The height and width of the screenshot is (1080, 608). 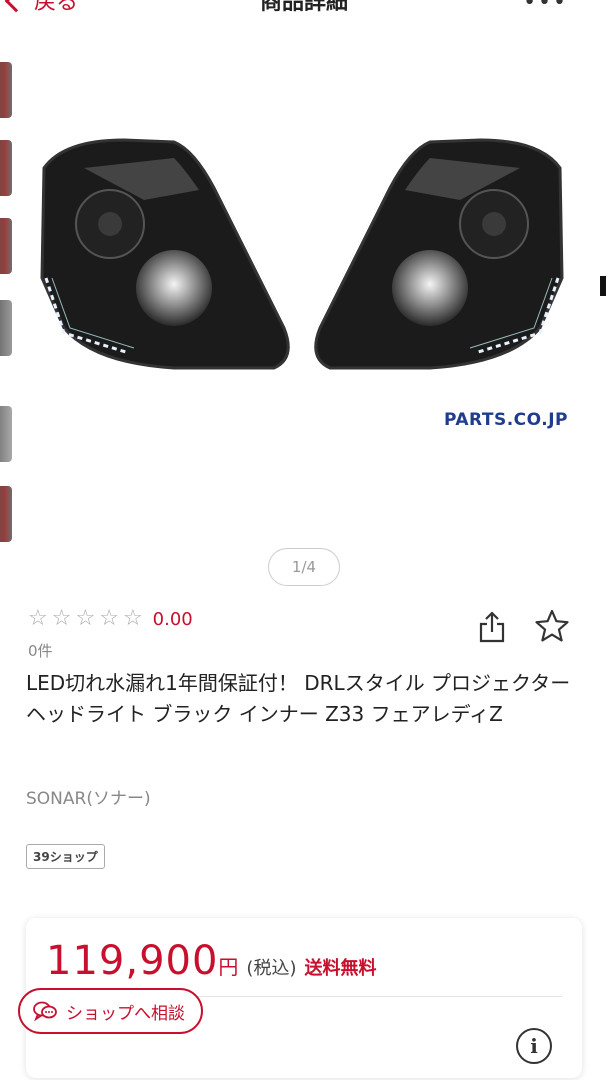 I want to click on free-shipping-label: 送料無料, so click(x=340, y=968).